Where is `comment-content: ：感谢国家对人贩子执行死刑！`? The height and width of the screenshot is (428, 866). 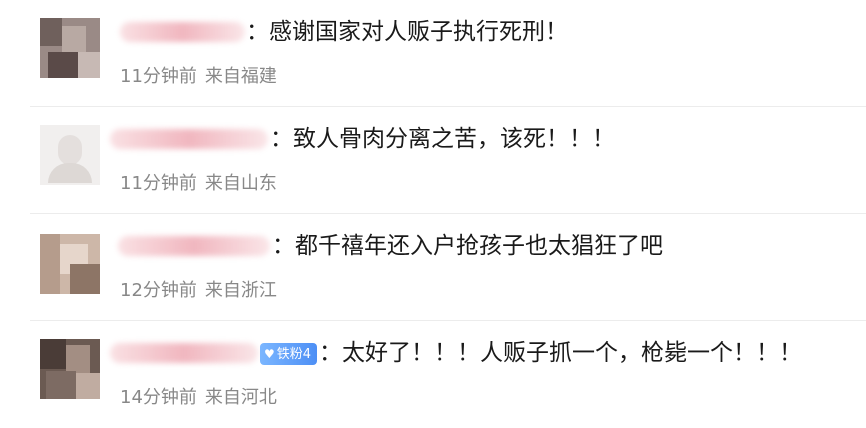 comment-content: ：感谢国家对人贩子执行死刑！ is located at coordinates (407, 32).